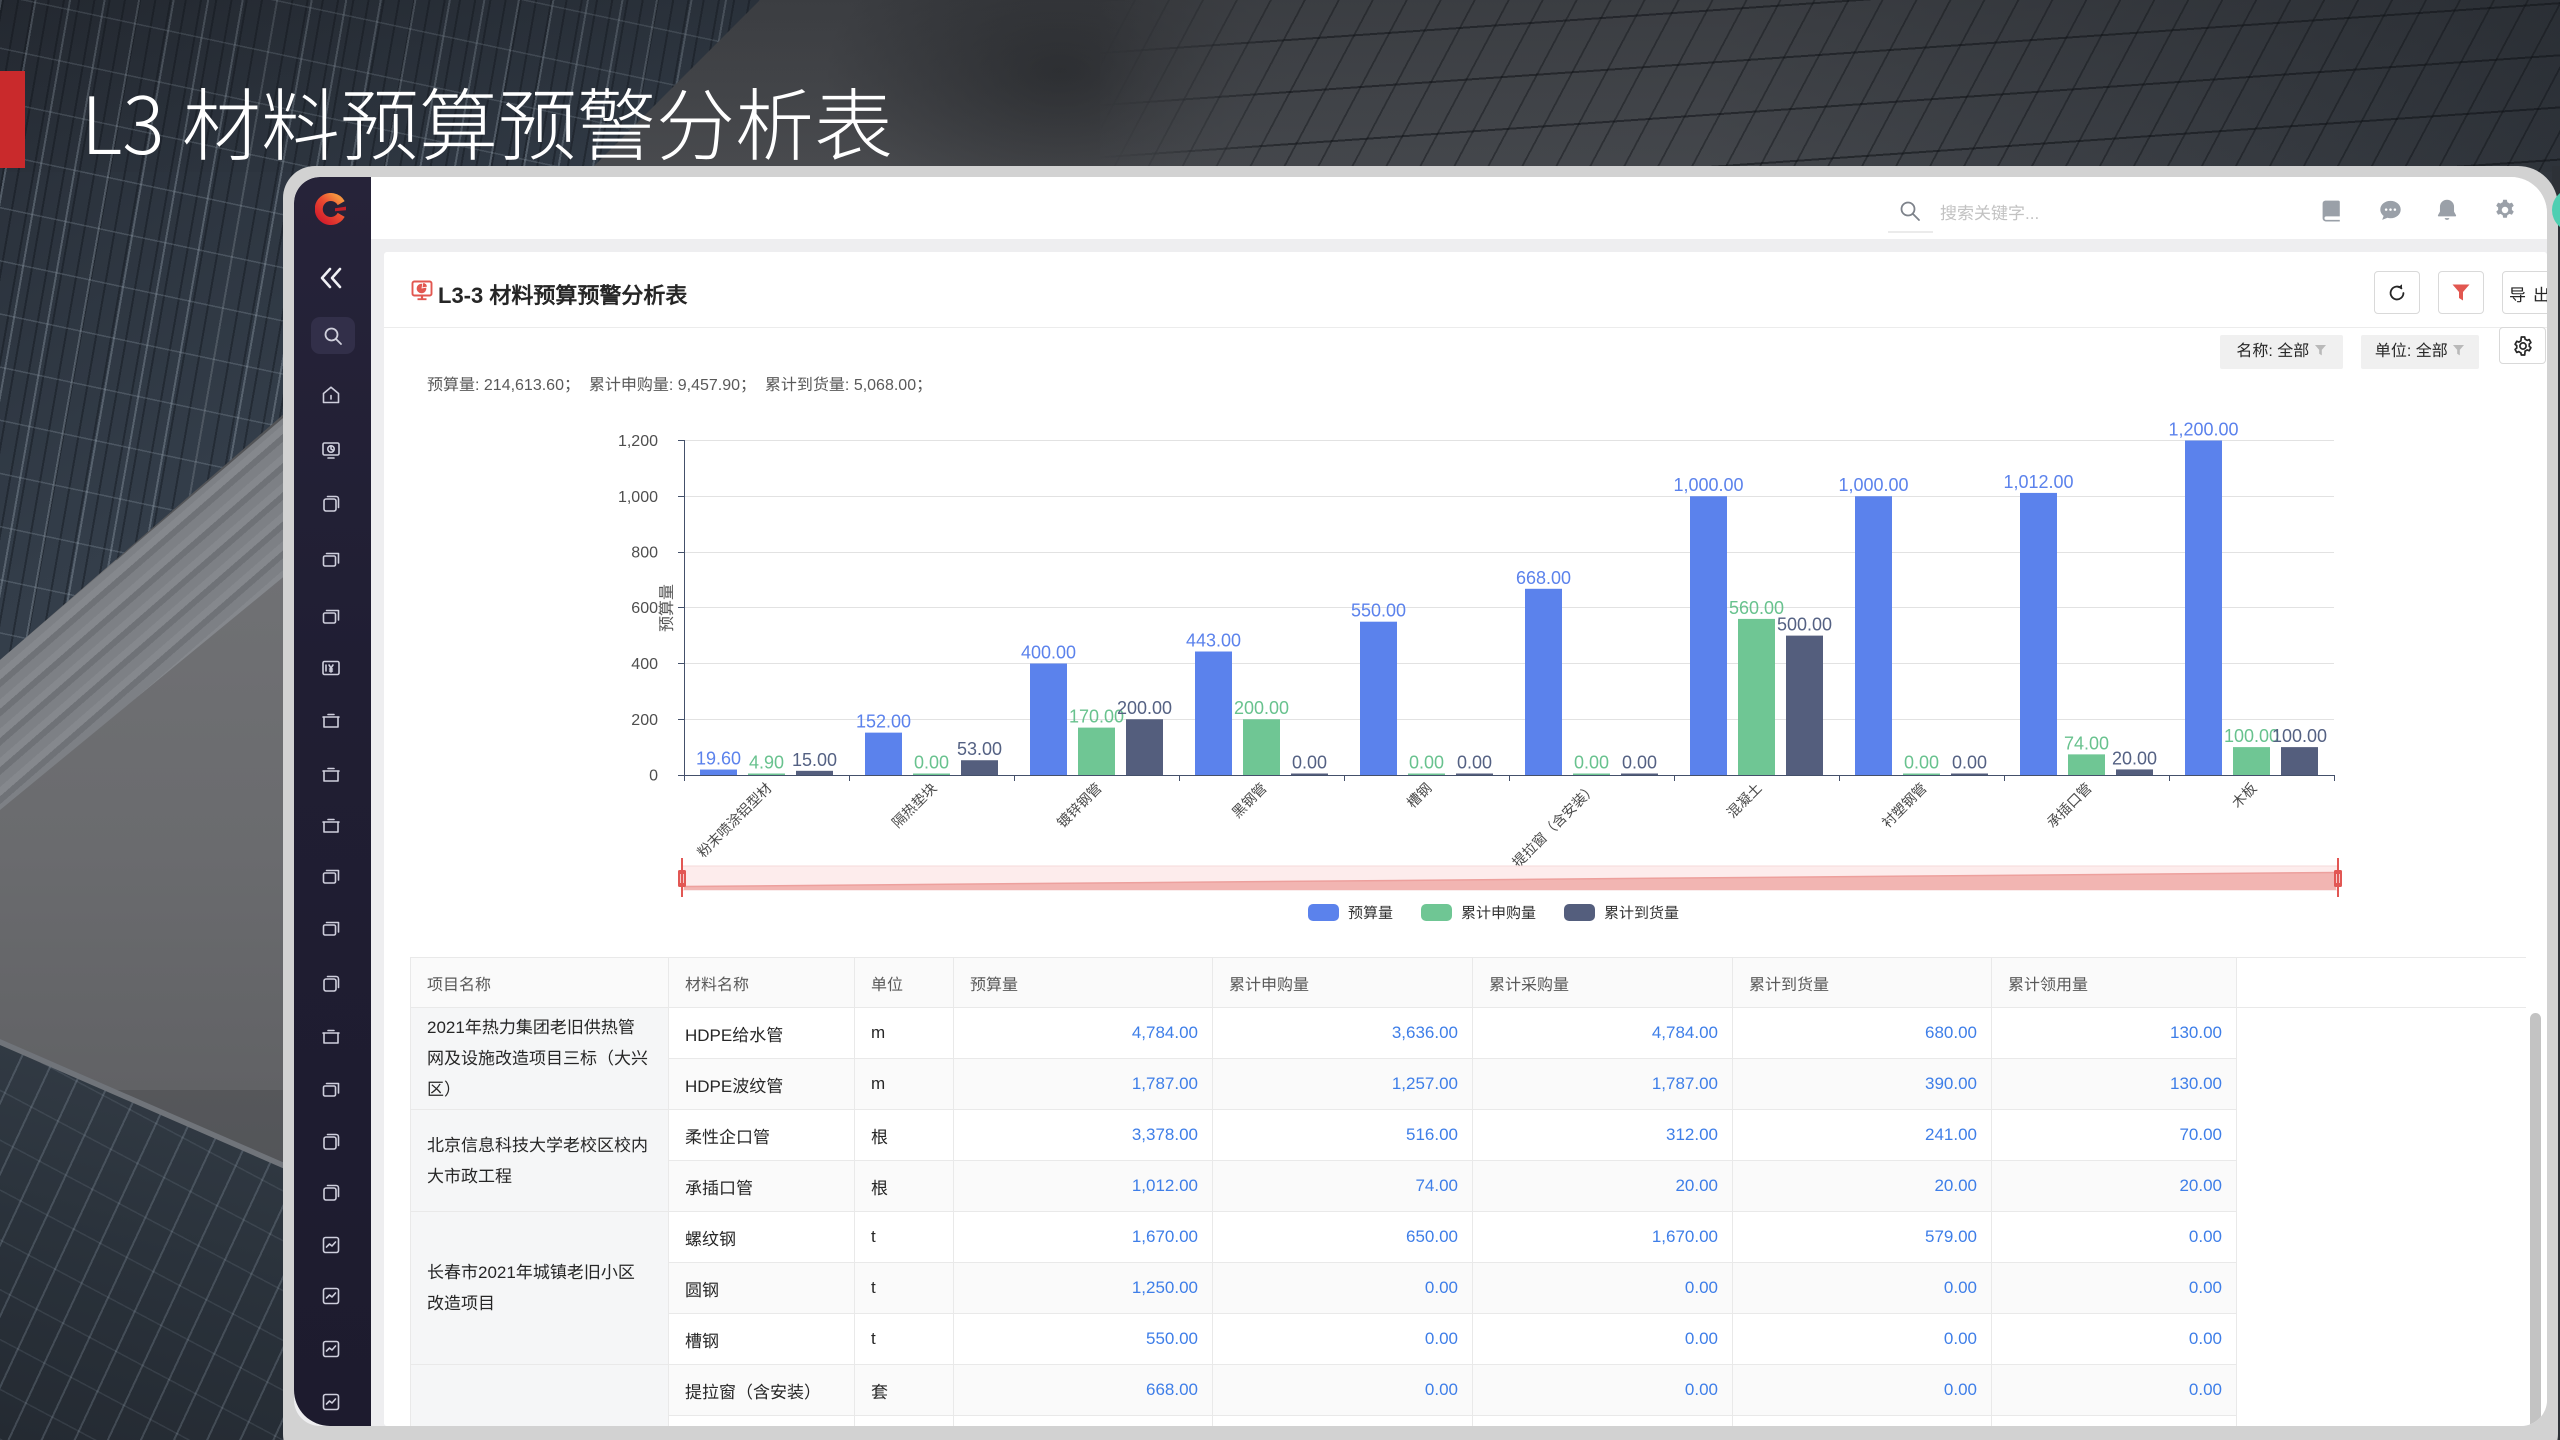 This screenshot has height=1440, width=2560. Describe the element at coordinates (638, 497) in the screenshot. I see `svg-text: 1,000` at that location.